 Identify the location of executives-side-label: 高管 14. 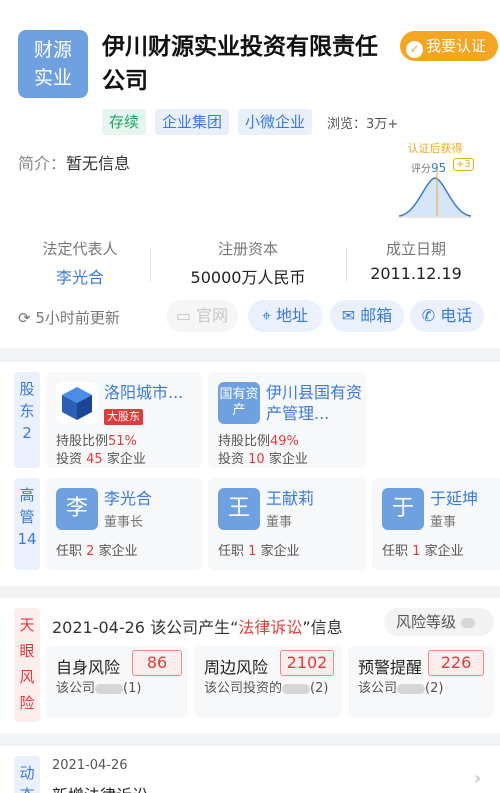
(27, 524).